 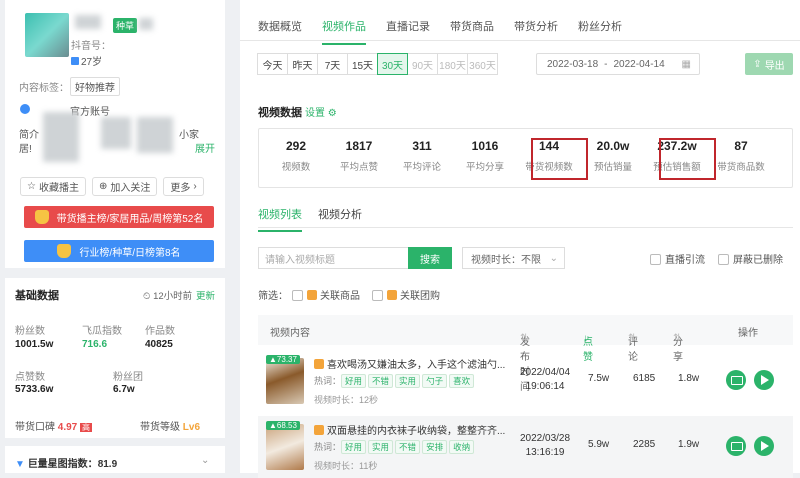 What do you see at coordinates (30, 377) in the screenshot?
I see `stat-label: 点赞数` at bounding box center [30, 377].